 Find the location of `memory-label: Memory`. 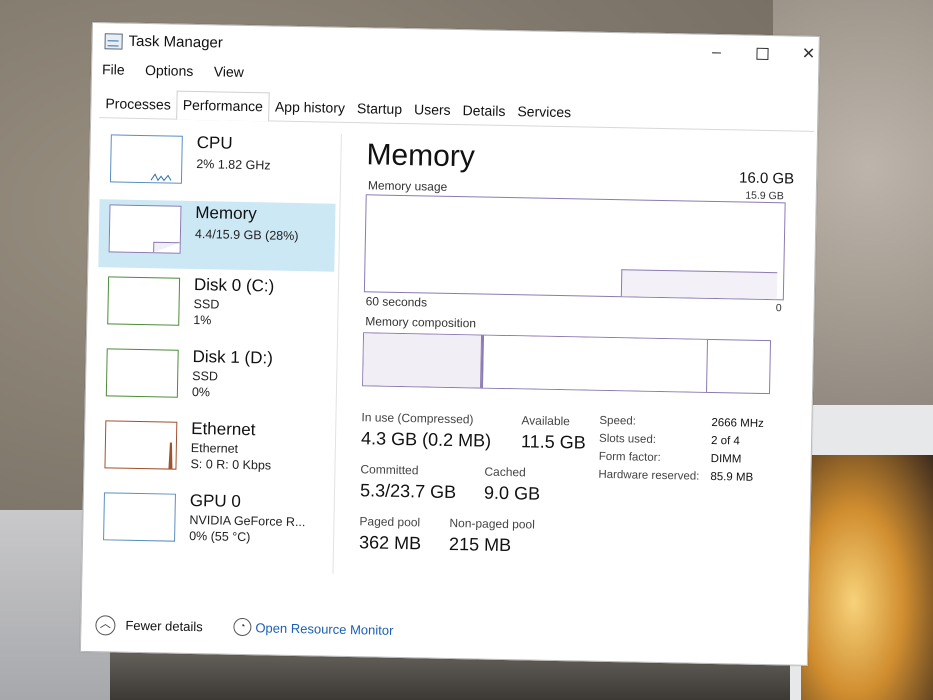

memory-label: Memory is located at coordinates (226, 213).